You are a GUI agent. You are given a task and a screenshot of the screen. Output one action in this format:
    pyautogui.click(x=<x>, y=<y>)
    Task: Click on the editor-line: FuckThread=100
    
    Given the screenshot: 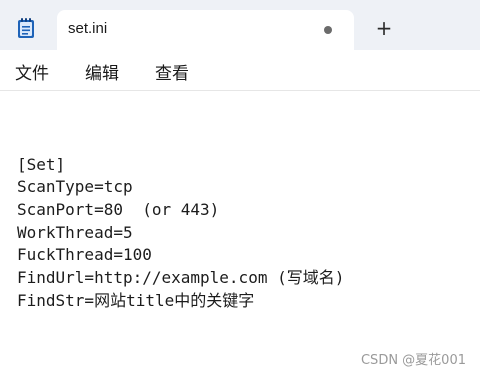 What is the action you would take?
    pyautogui.click(x=84, y=254)
    